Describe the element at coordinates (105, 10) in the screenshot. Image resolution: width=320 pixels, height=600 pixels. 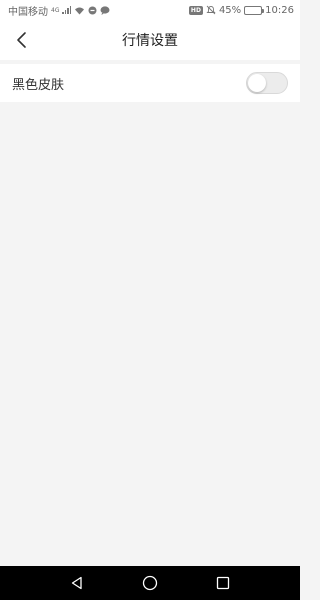
I see `message-icon` at that location.